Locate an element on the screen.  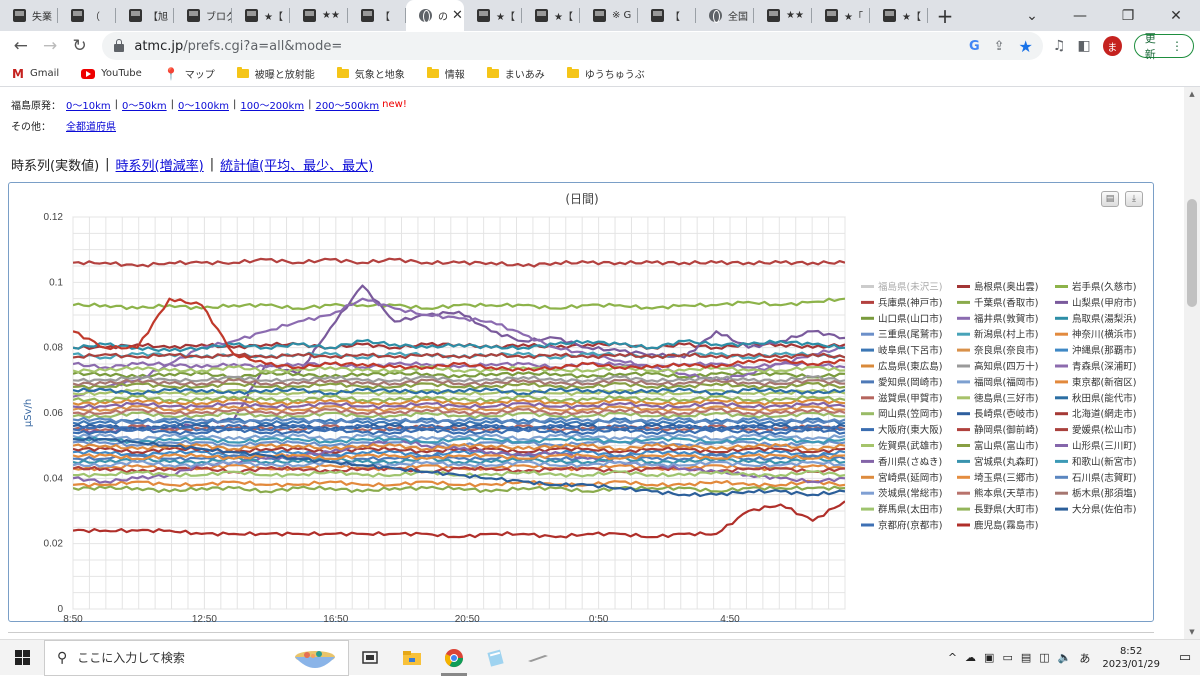
legend-item: 長崎県(壱岐市) is located at coordinates (1006, 414).